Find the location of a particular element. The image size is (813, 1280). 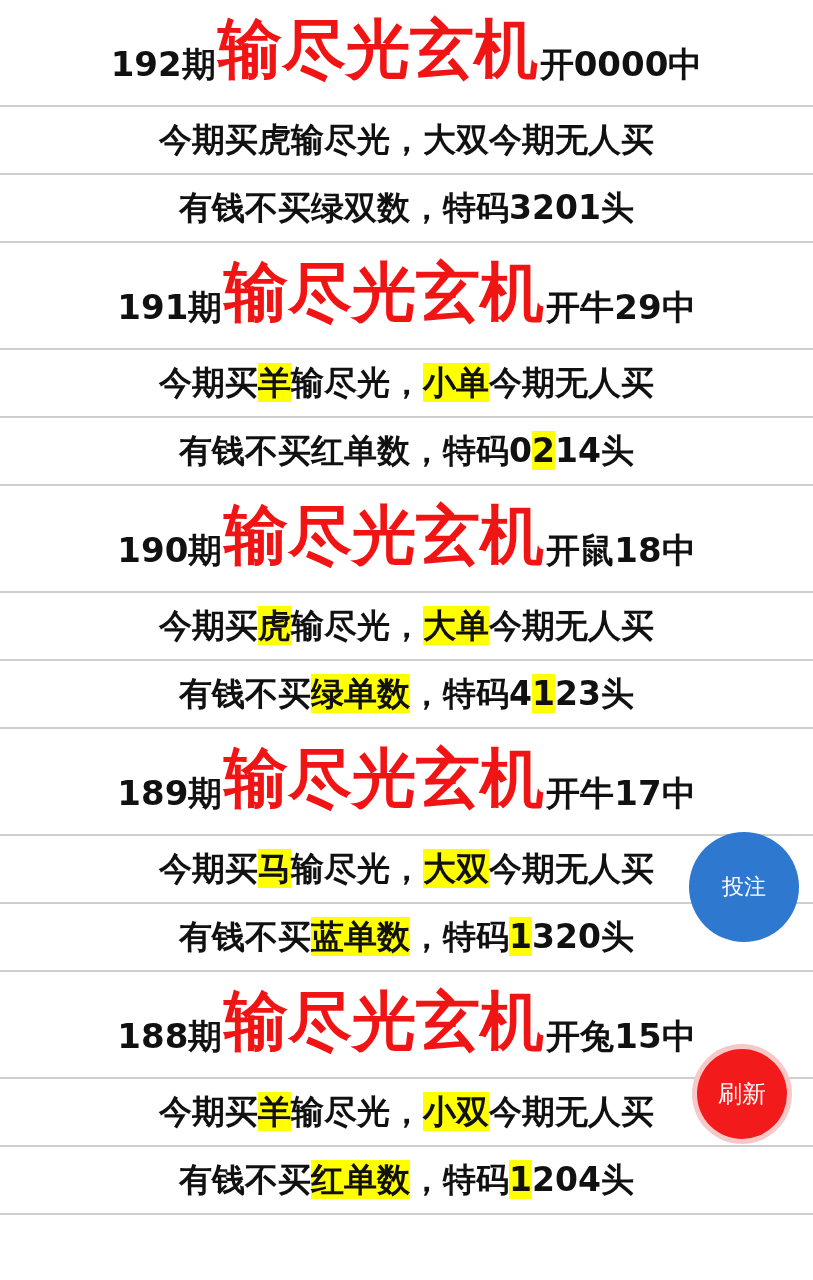

tip-line: 今期买马输尽光，大双今期无人买 is located at coordinates (406, 868).